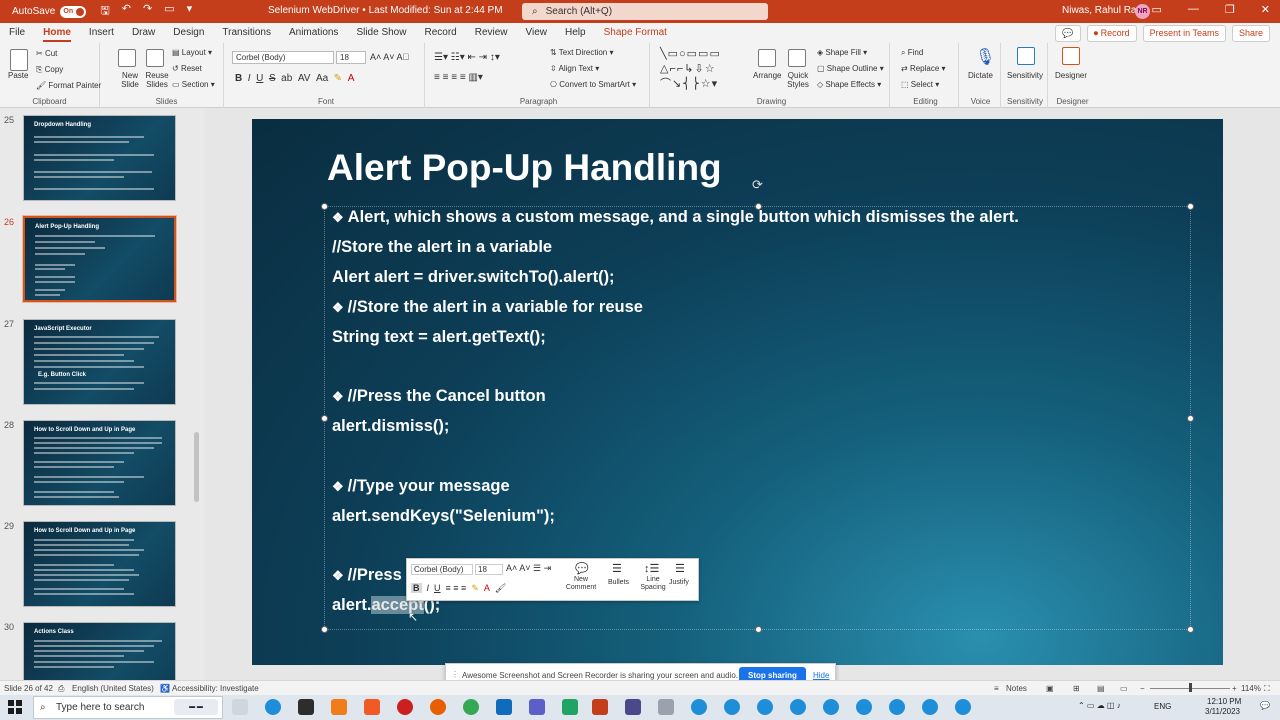 This screenshot has width=1280, height=720. What do you see at coordinates (372, 707) in the screenshot?
I see `brave-icon` at bounding box center [372, 707].